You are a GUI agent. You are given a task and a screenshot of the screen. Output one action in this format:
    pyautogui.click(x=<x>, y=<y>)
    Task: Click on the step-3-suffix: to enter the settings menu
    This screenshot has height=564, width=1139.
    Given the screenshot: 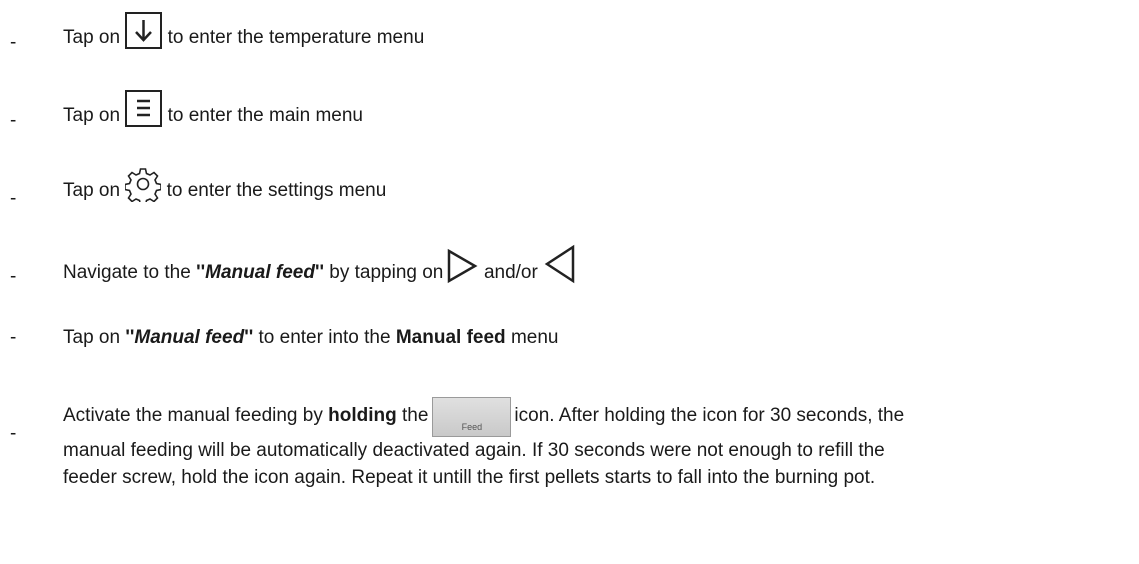 What is the action you would take?
    pyautogui.click(x=276, y=190)
    